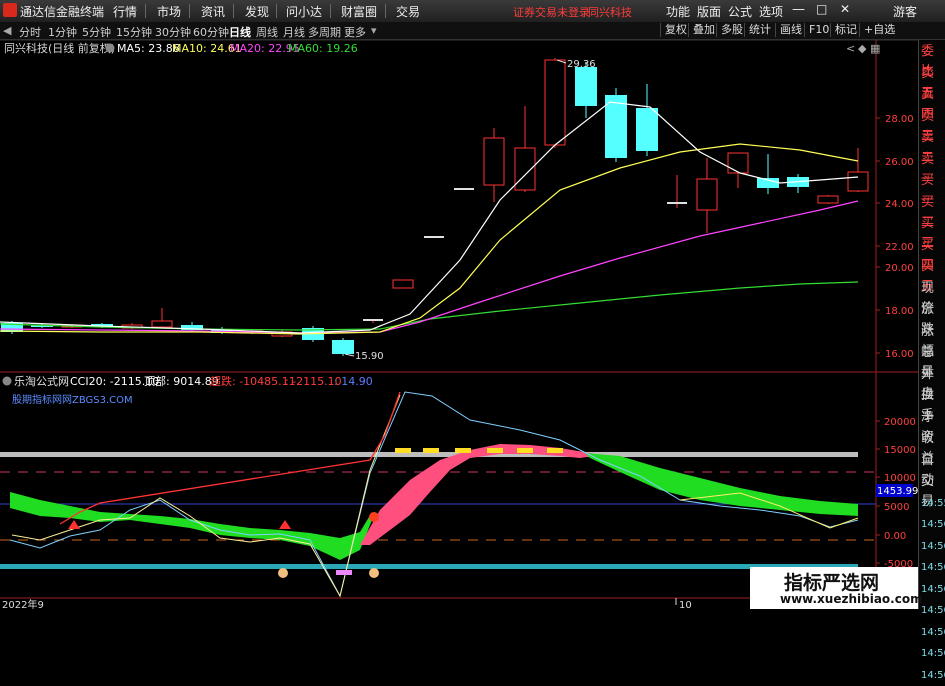 The width and height of the screenshot is (945, 686). What do you see at coordinates (899, 354) in the screenshot?
I see `price-tick-label: 16.00` at bounding box center [899, 354].